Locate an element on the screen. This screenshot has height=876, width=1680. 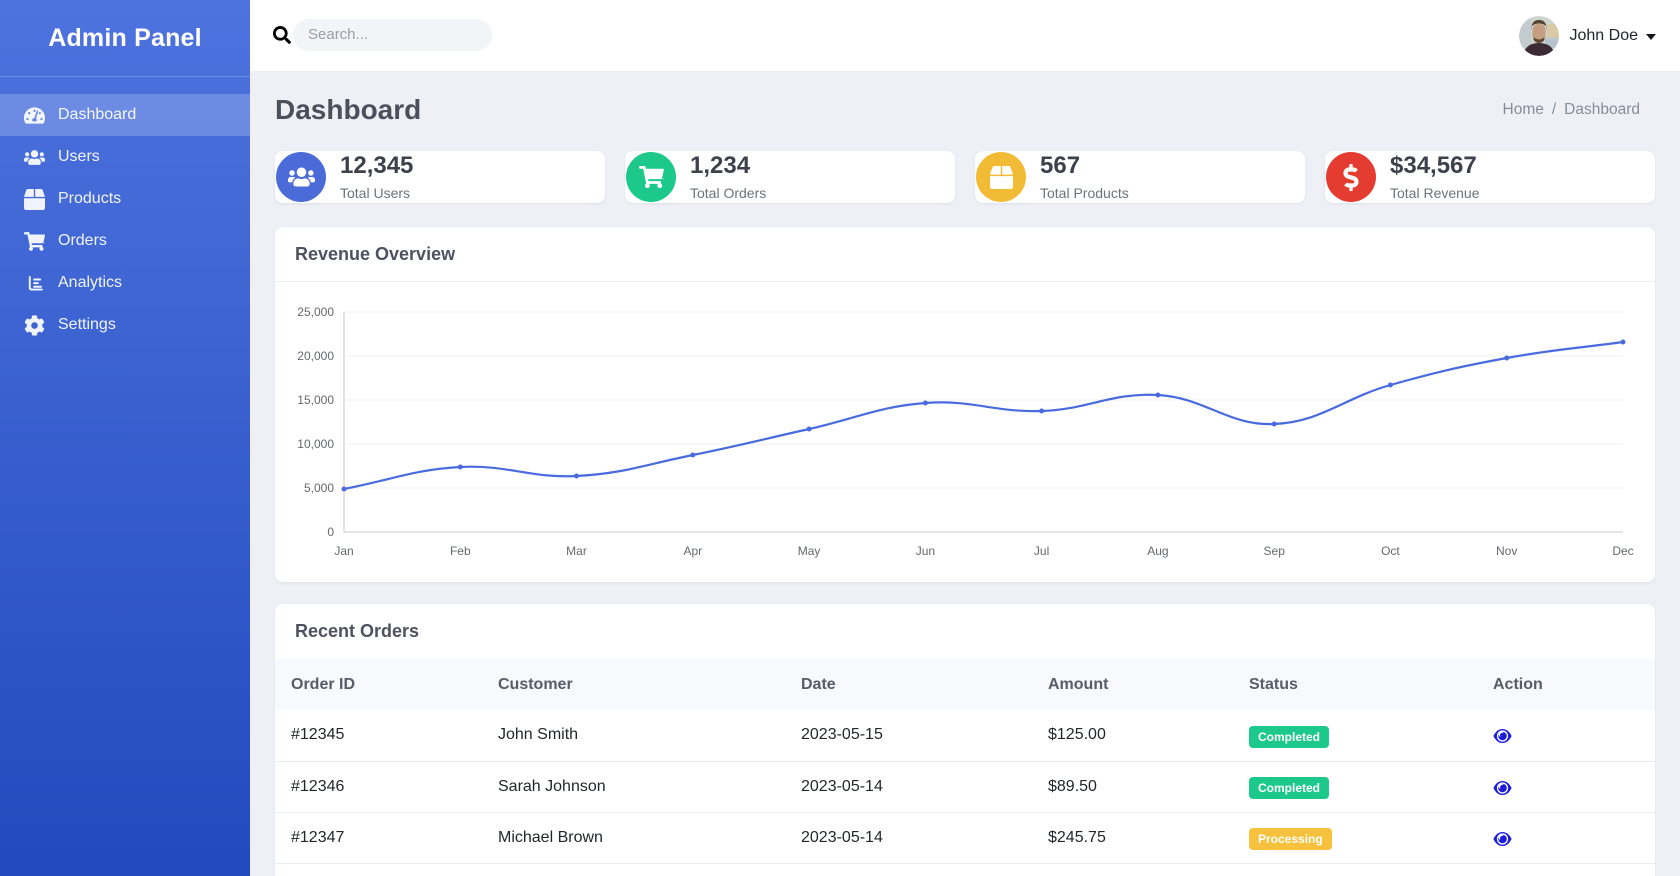
svg-text: 0 is located at coordinates (330, 532).